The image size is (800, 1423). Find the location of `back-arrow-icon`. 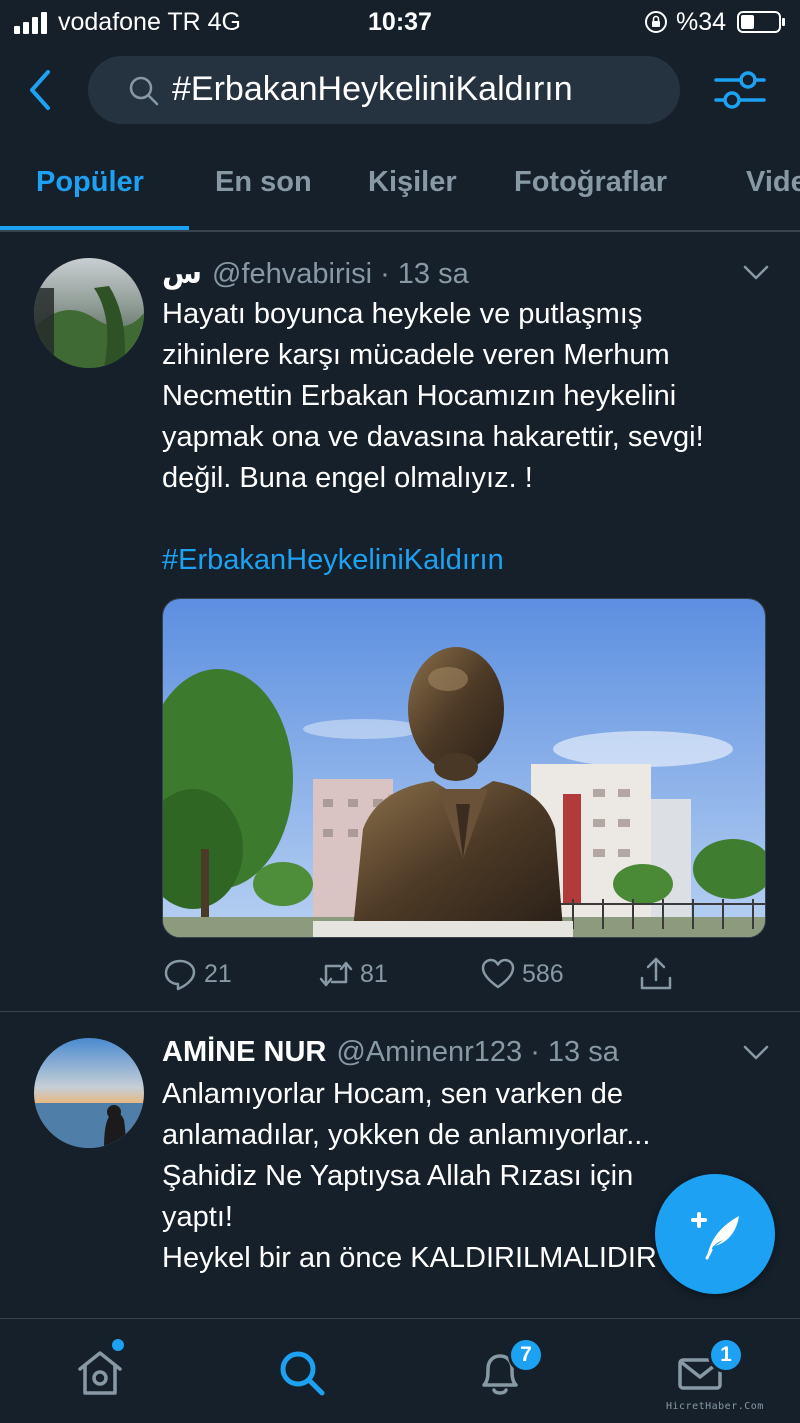

back-arrow-icon is located at coordinates (41, 90).